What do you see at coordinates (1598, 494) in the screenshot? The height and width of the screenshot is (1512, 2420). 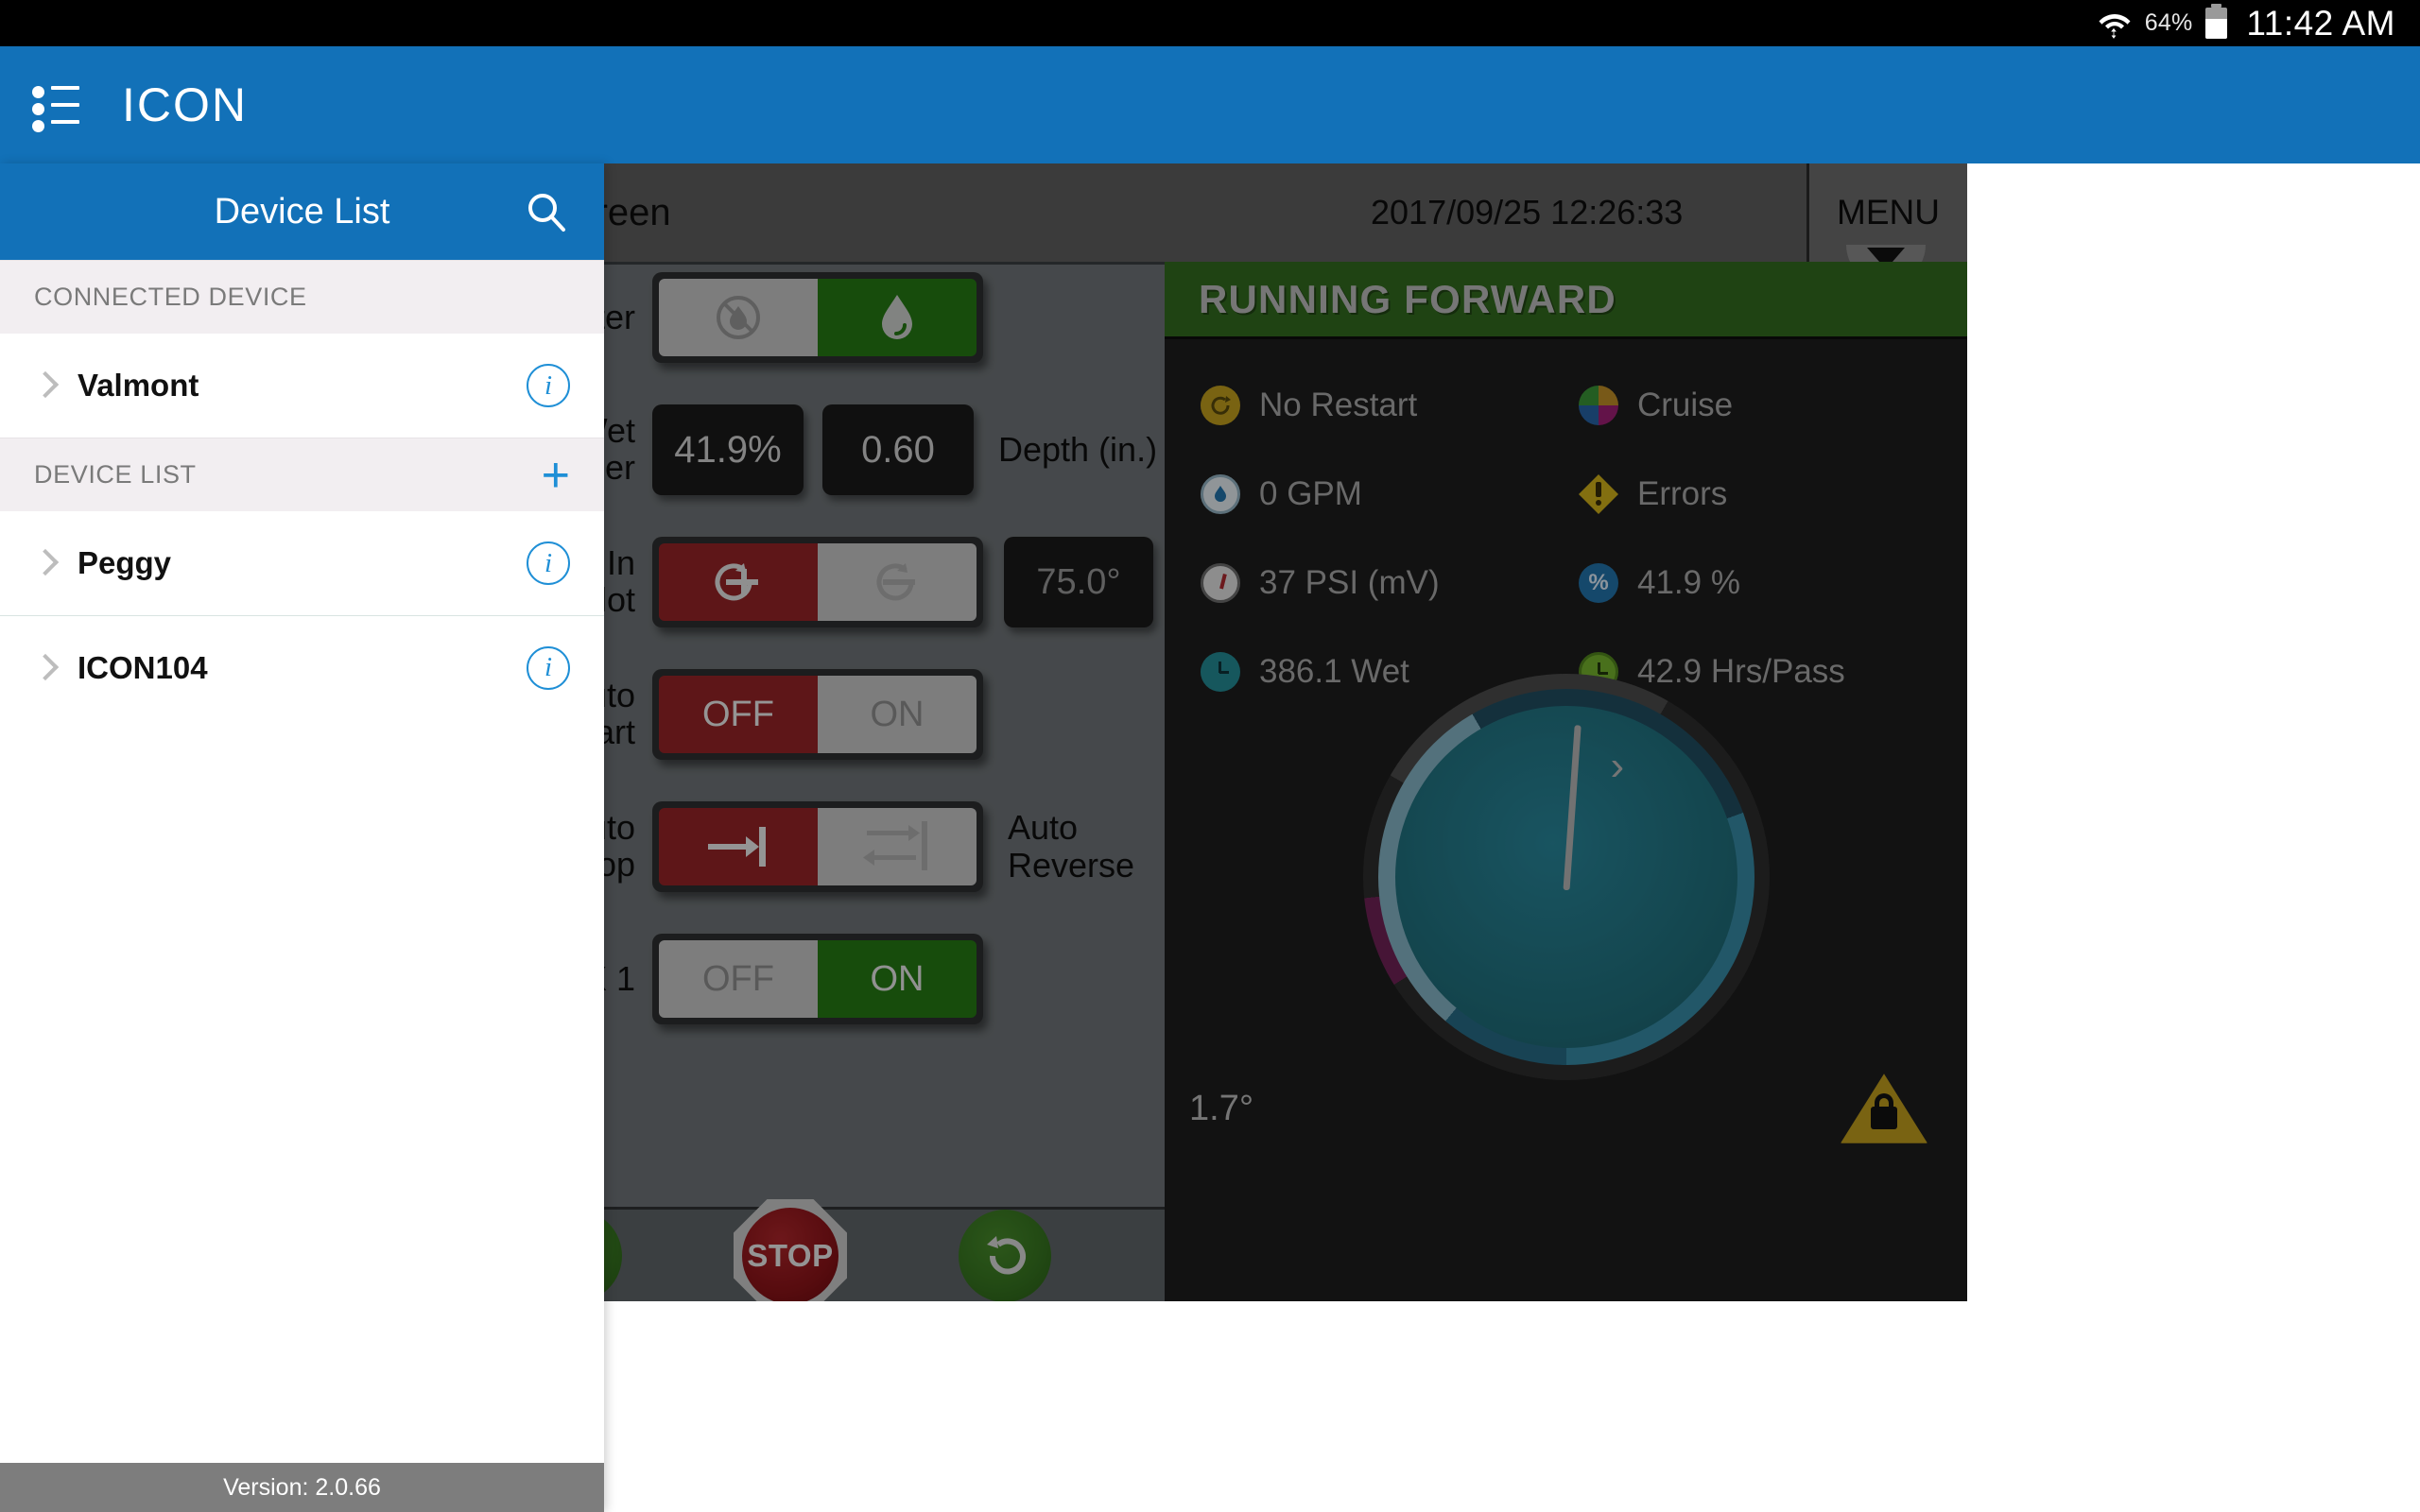 I see `warning-icon` at bounding box center [1598, 494].